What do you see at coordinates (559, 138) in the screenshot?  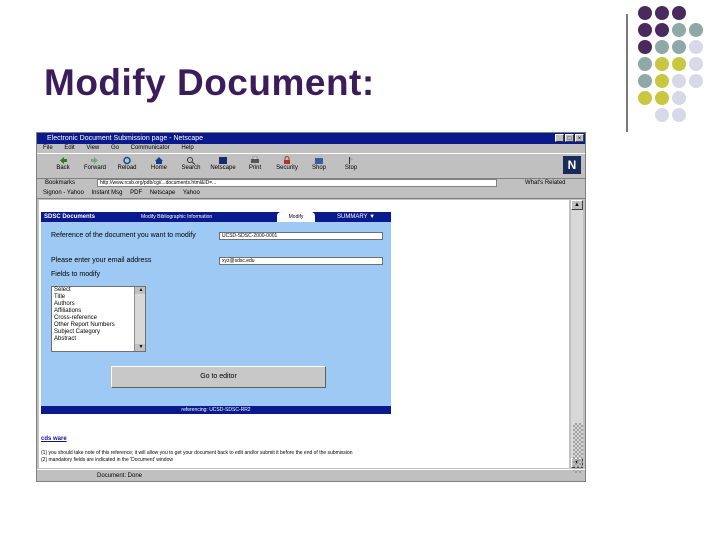 I see `minimize-button: _` at bounding box center [559, 138].